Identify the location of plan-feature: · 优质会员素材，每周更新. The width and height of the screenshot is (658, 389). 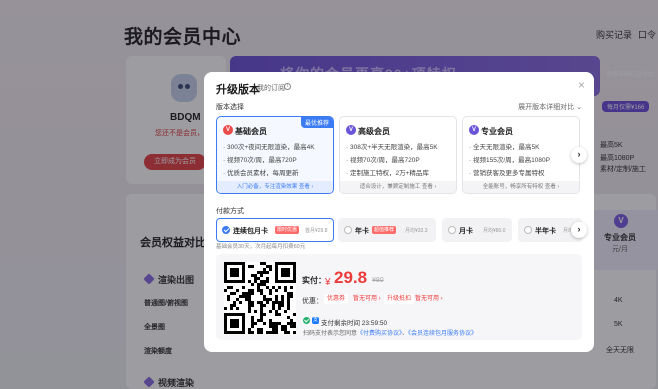
(261, 173).